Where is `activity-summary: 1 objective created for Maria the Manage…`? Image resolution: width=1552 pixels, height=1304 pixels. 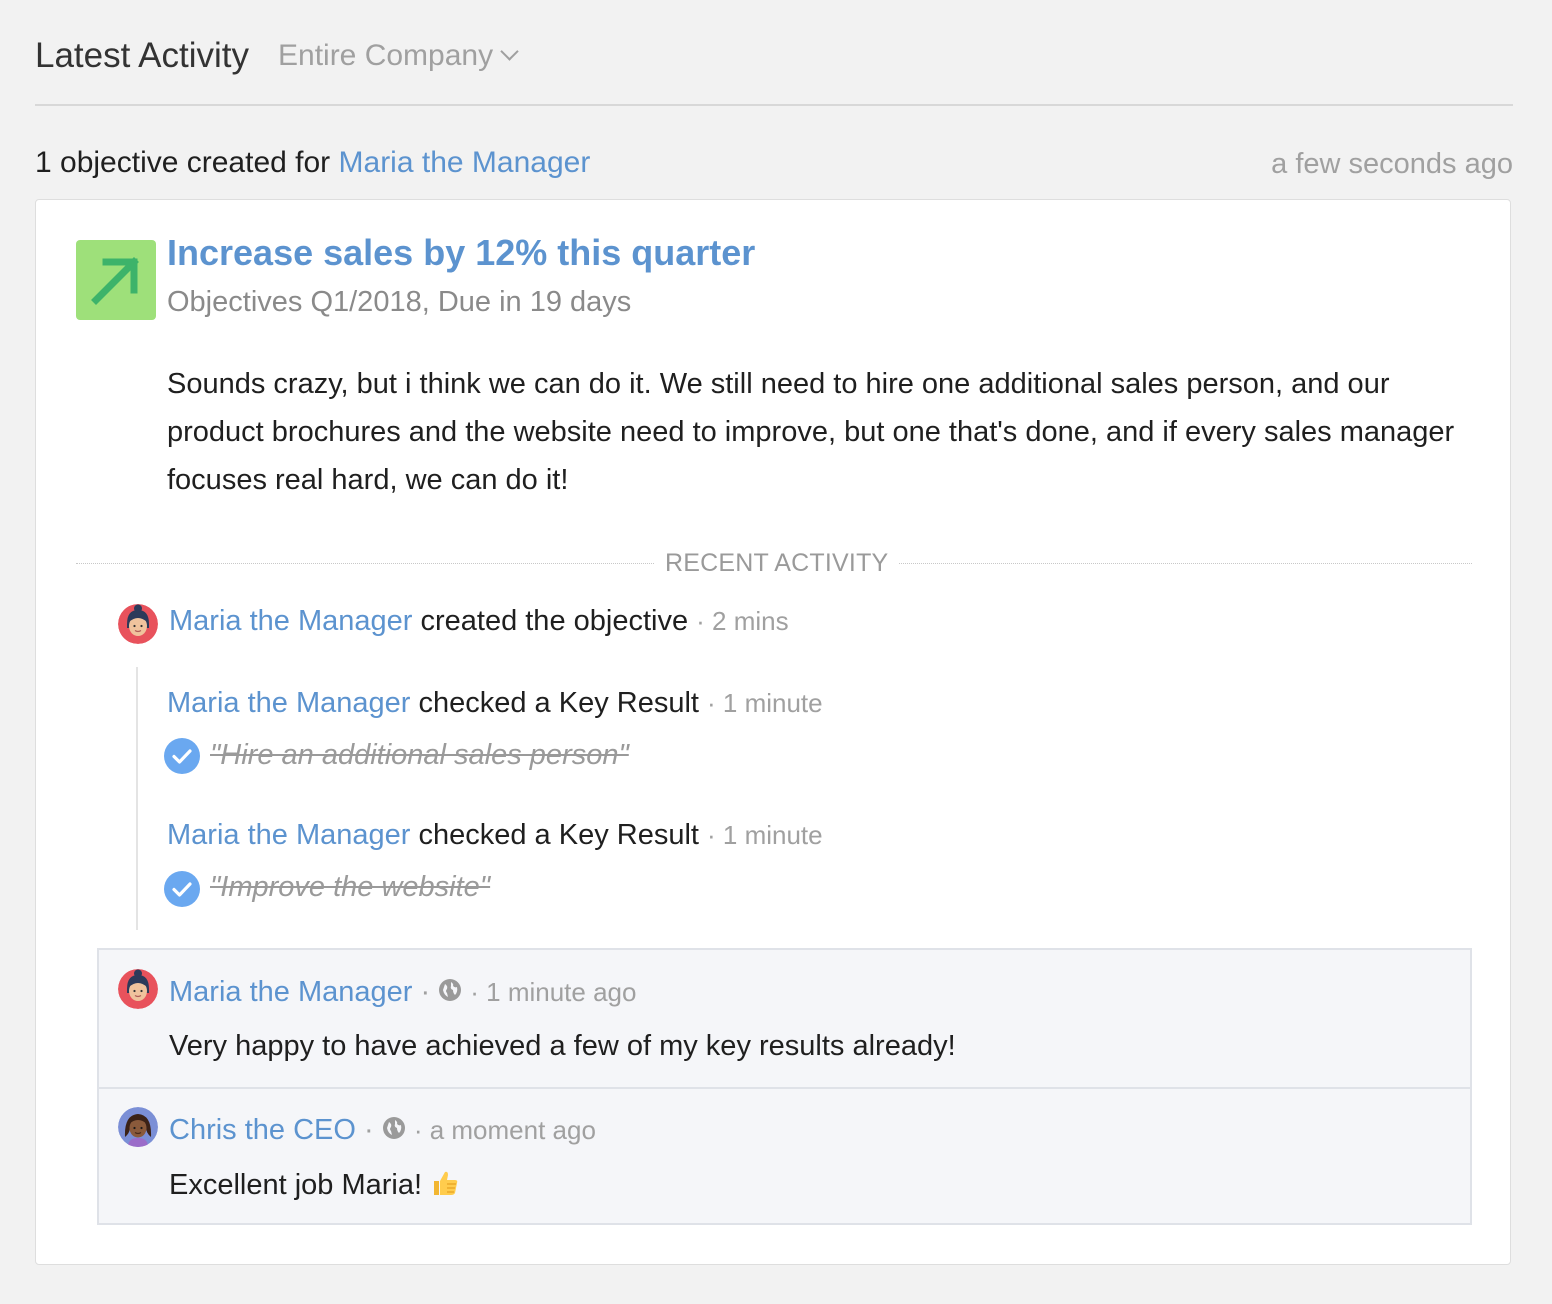 activity-summary: 1 objective created for Maria the Manage… is located at coordinates (774, 166).